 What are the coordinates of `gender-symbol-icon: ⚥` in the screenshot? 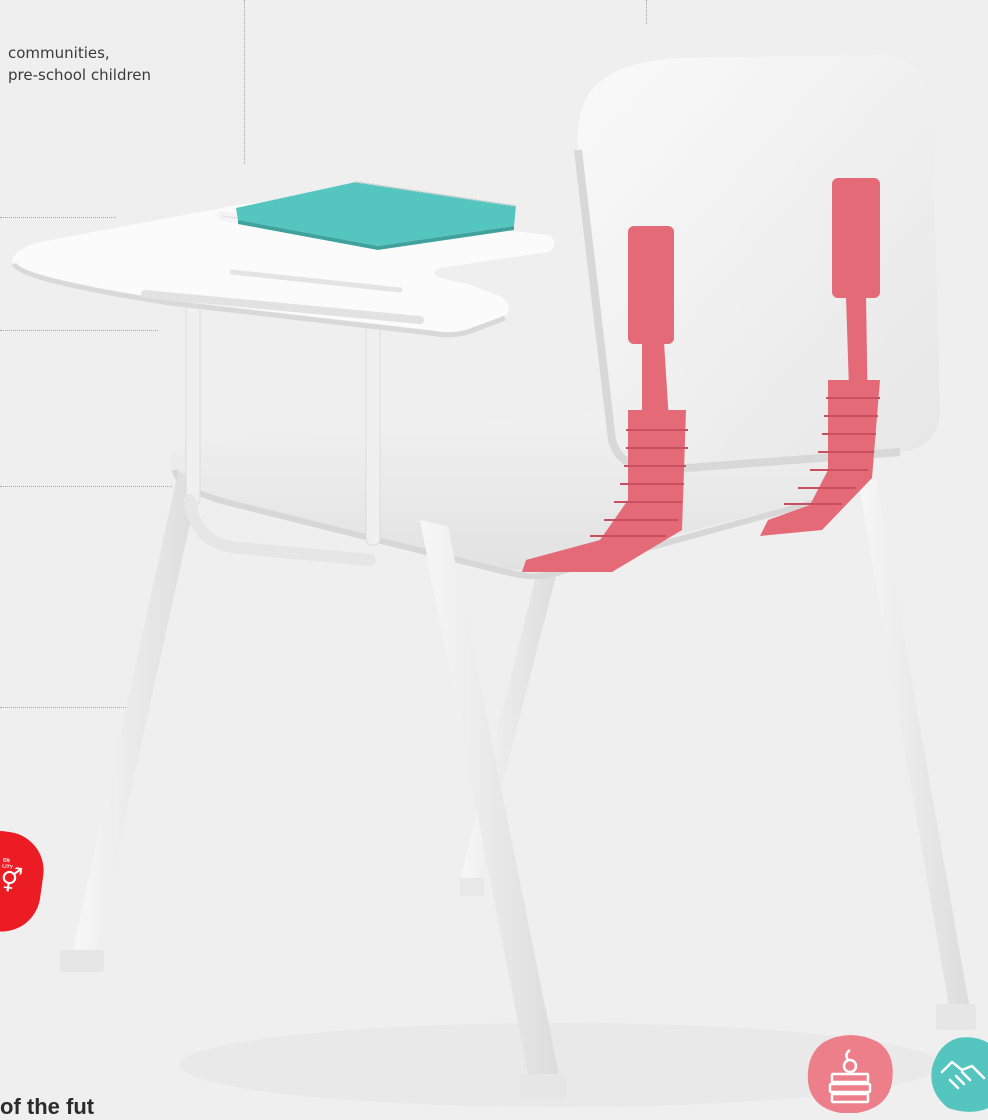 It's located at (12, 881).